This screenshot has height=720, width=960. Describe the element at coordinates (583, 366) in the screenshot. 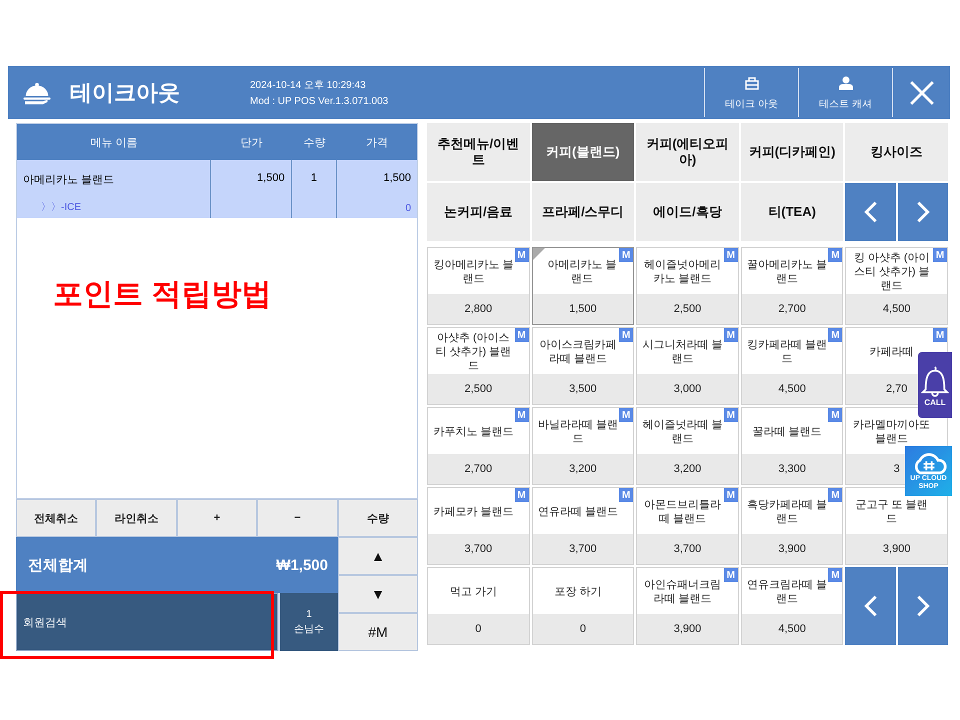

I see `menu-item: 아이스크림카페라떼 블랜드 M 3,500` at that location.